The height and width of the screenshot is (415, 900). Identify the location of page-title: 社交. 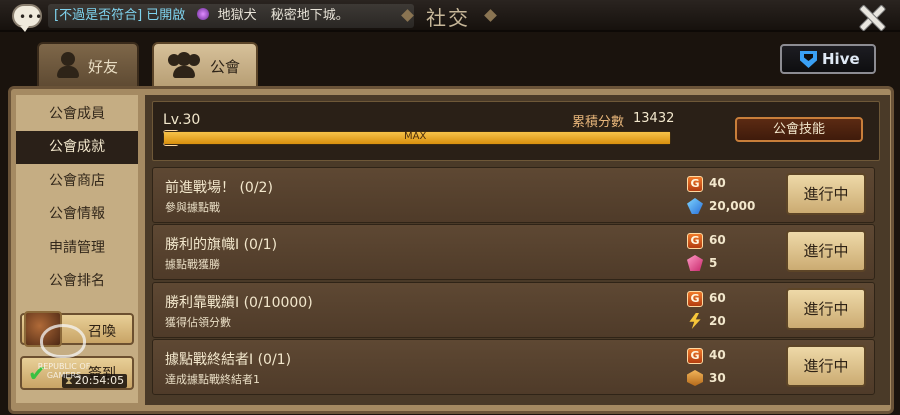
(448, 18).